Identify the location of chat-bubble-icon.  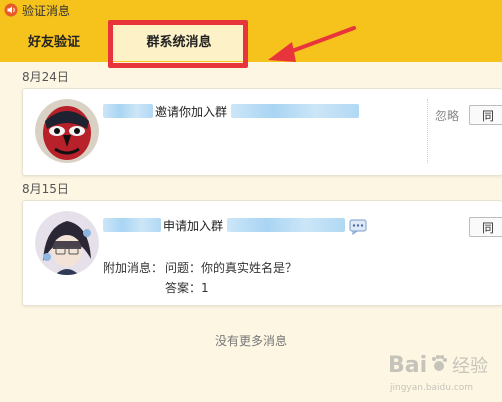
(358, 227).